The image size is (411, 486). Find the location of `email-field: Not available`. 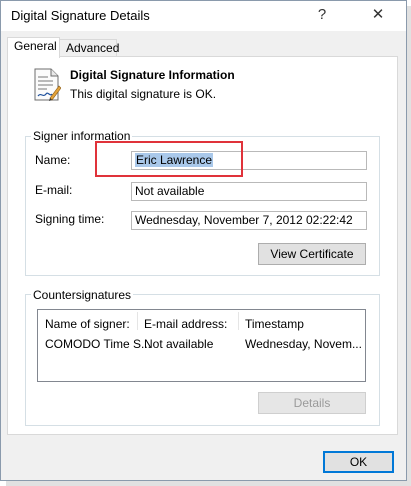

email-field: Not available is located at coordinates (249, 191).